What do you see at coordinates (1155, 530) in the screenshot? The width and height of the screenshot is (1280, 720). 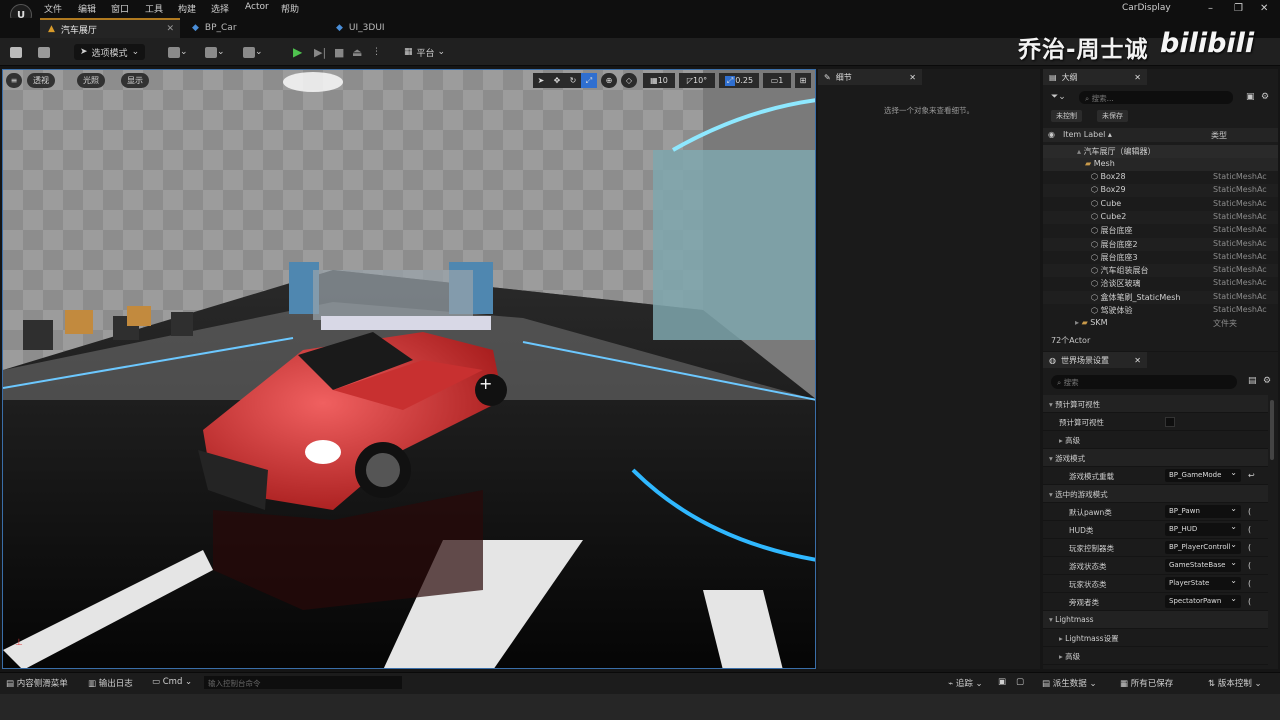 I see `ws-property-row: HUD类 BP_HUD (` at bounding box center [1155, 530].